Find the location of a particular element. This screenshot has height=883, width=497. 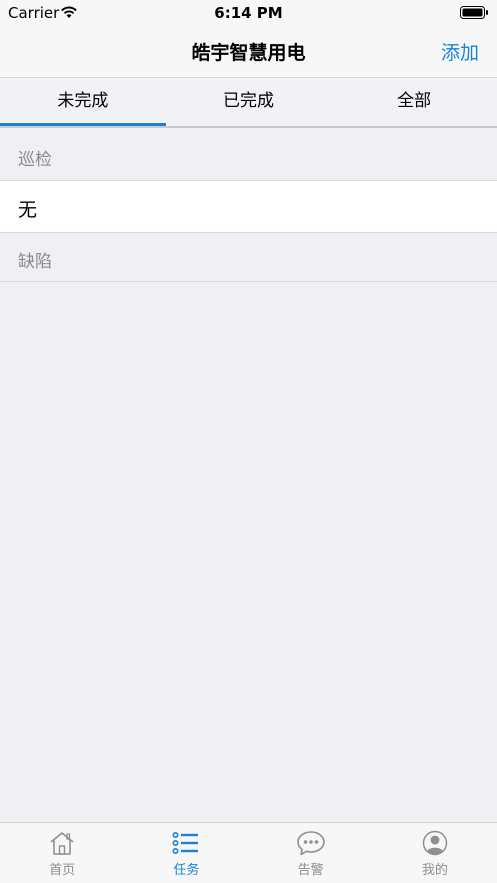

tab-completed-label: 已完成 is located at coordinates (248, 101).